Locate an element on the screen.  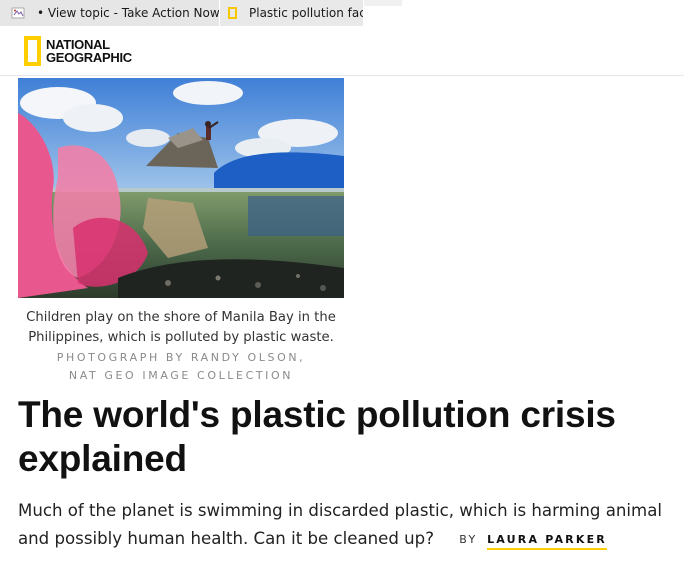
photo-credit-line-1: PHOTOGRAPH BY RANDY OLSON, is located at coordinates (181, 357).